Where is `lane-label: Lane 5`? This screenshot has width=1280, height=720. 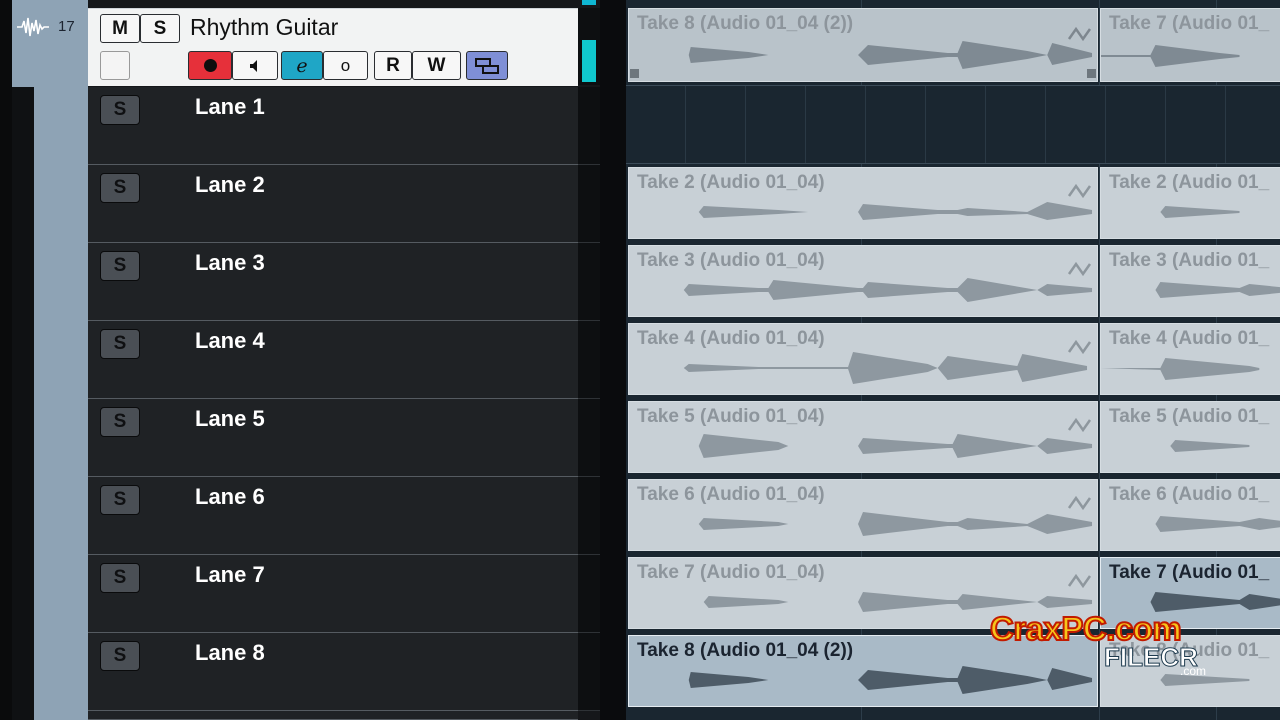
lane-label: Lane 5 is located at coordinates (230, 418).